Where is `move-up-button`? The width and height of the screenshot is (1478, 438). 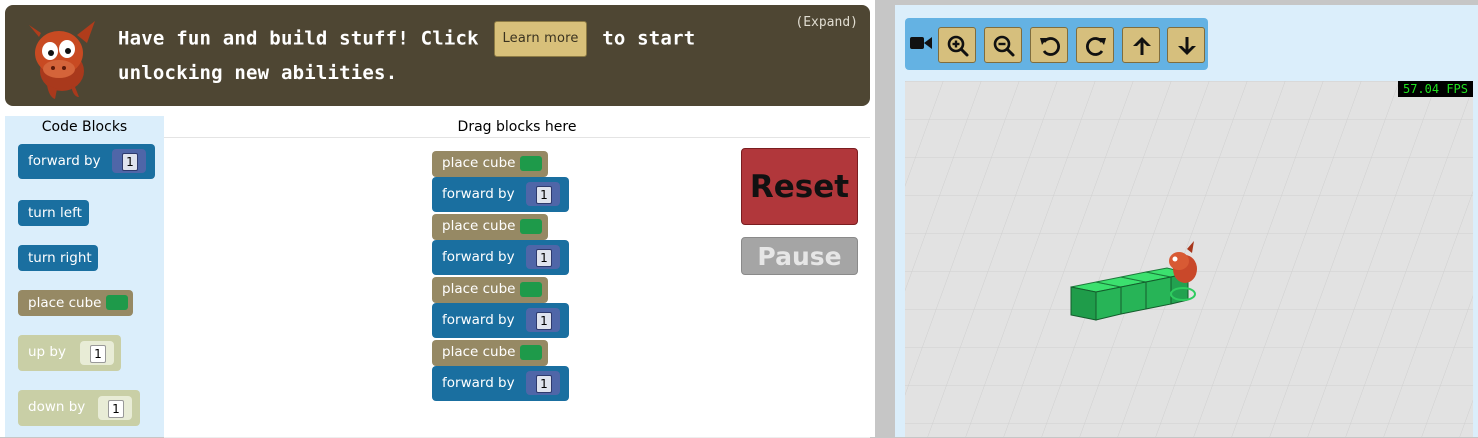
move-up-button is located at coordinates (1141, 45).